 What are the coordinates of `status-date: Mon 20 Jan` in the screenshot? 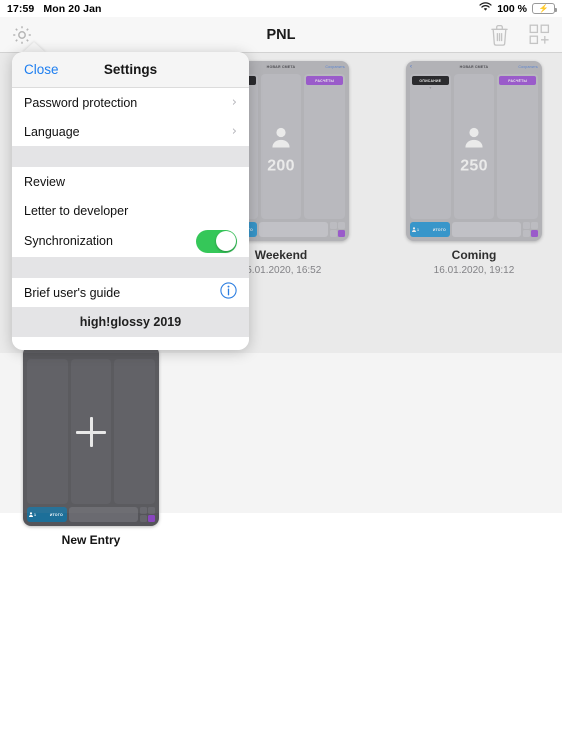 It's located at (72, 8).